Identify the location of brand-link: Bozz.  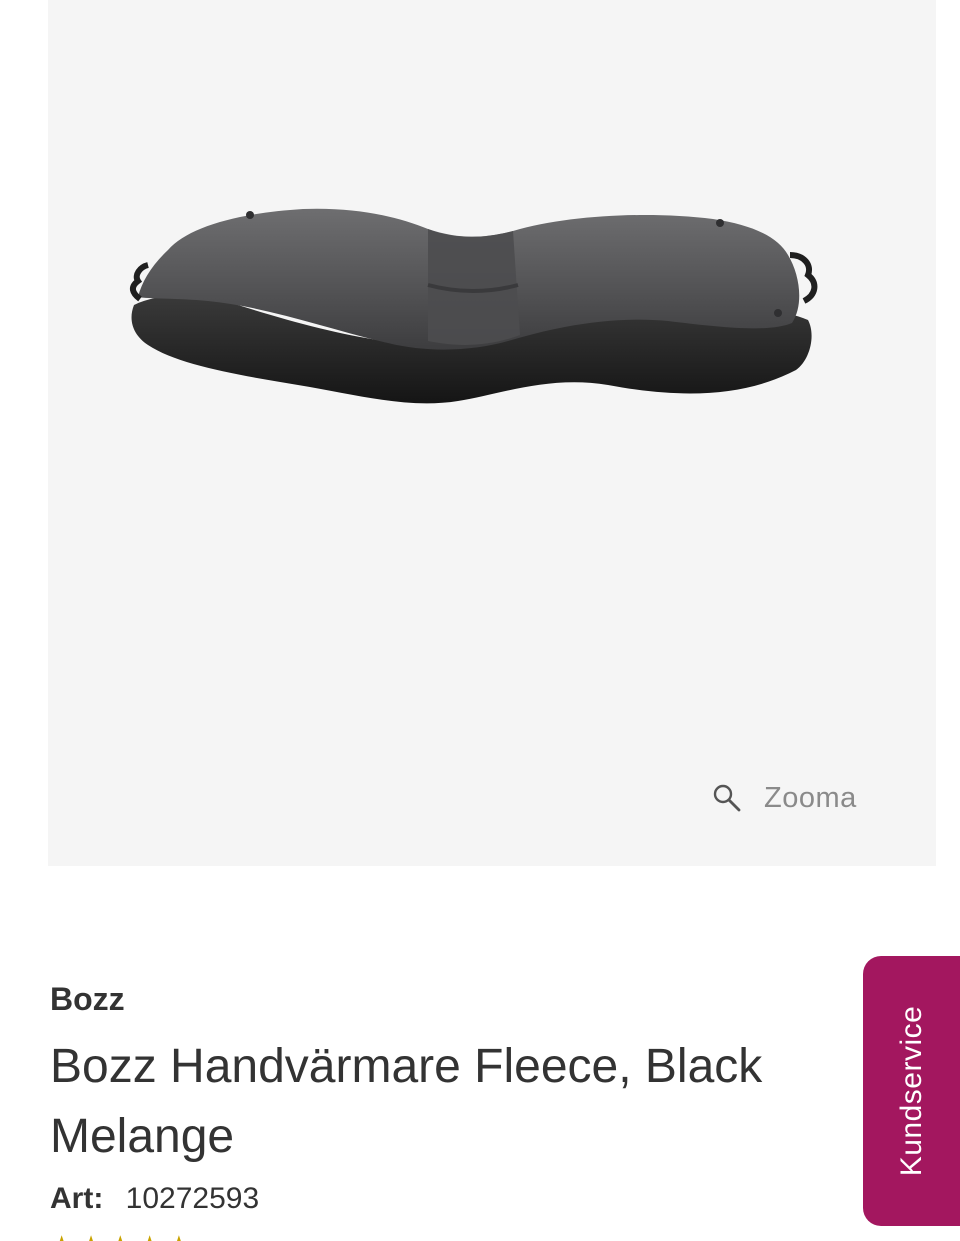
(87, 999).